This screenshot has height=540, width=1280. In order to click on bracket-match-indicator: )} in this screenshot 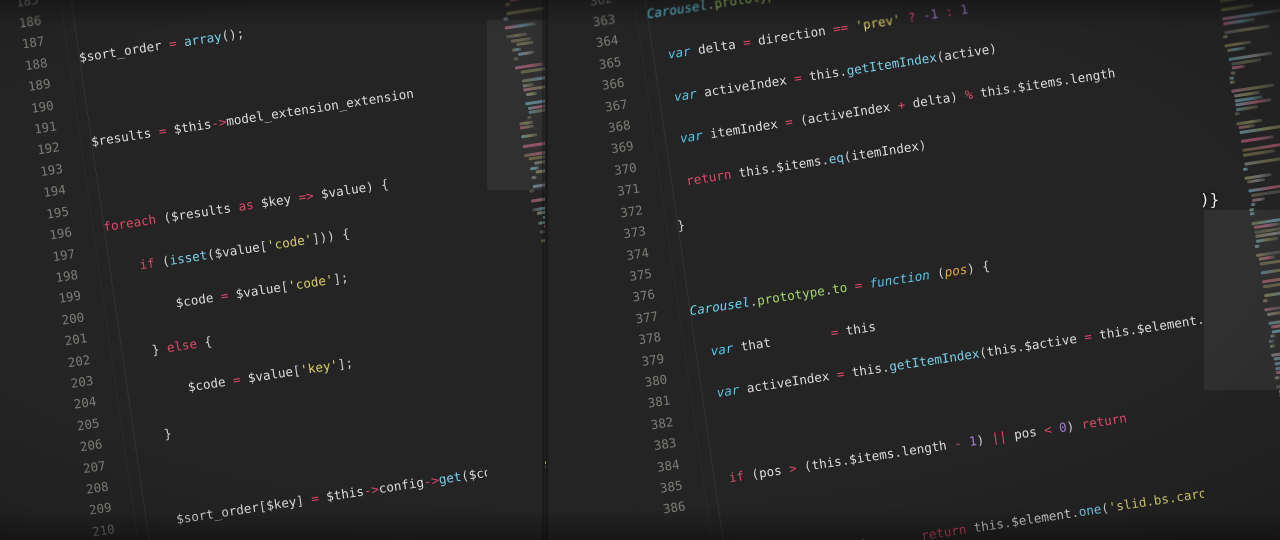, I will do `click(1210, 199)`.